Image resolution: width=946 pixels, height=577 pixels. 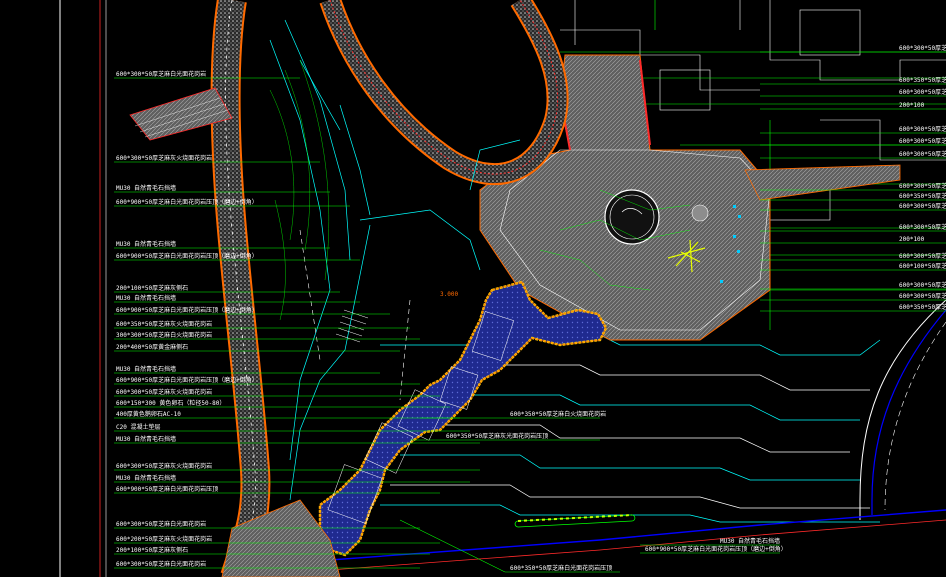 I want to click on left-border-lines, so click(x=83, y=288).